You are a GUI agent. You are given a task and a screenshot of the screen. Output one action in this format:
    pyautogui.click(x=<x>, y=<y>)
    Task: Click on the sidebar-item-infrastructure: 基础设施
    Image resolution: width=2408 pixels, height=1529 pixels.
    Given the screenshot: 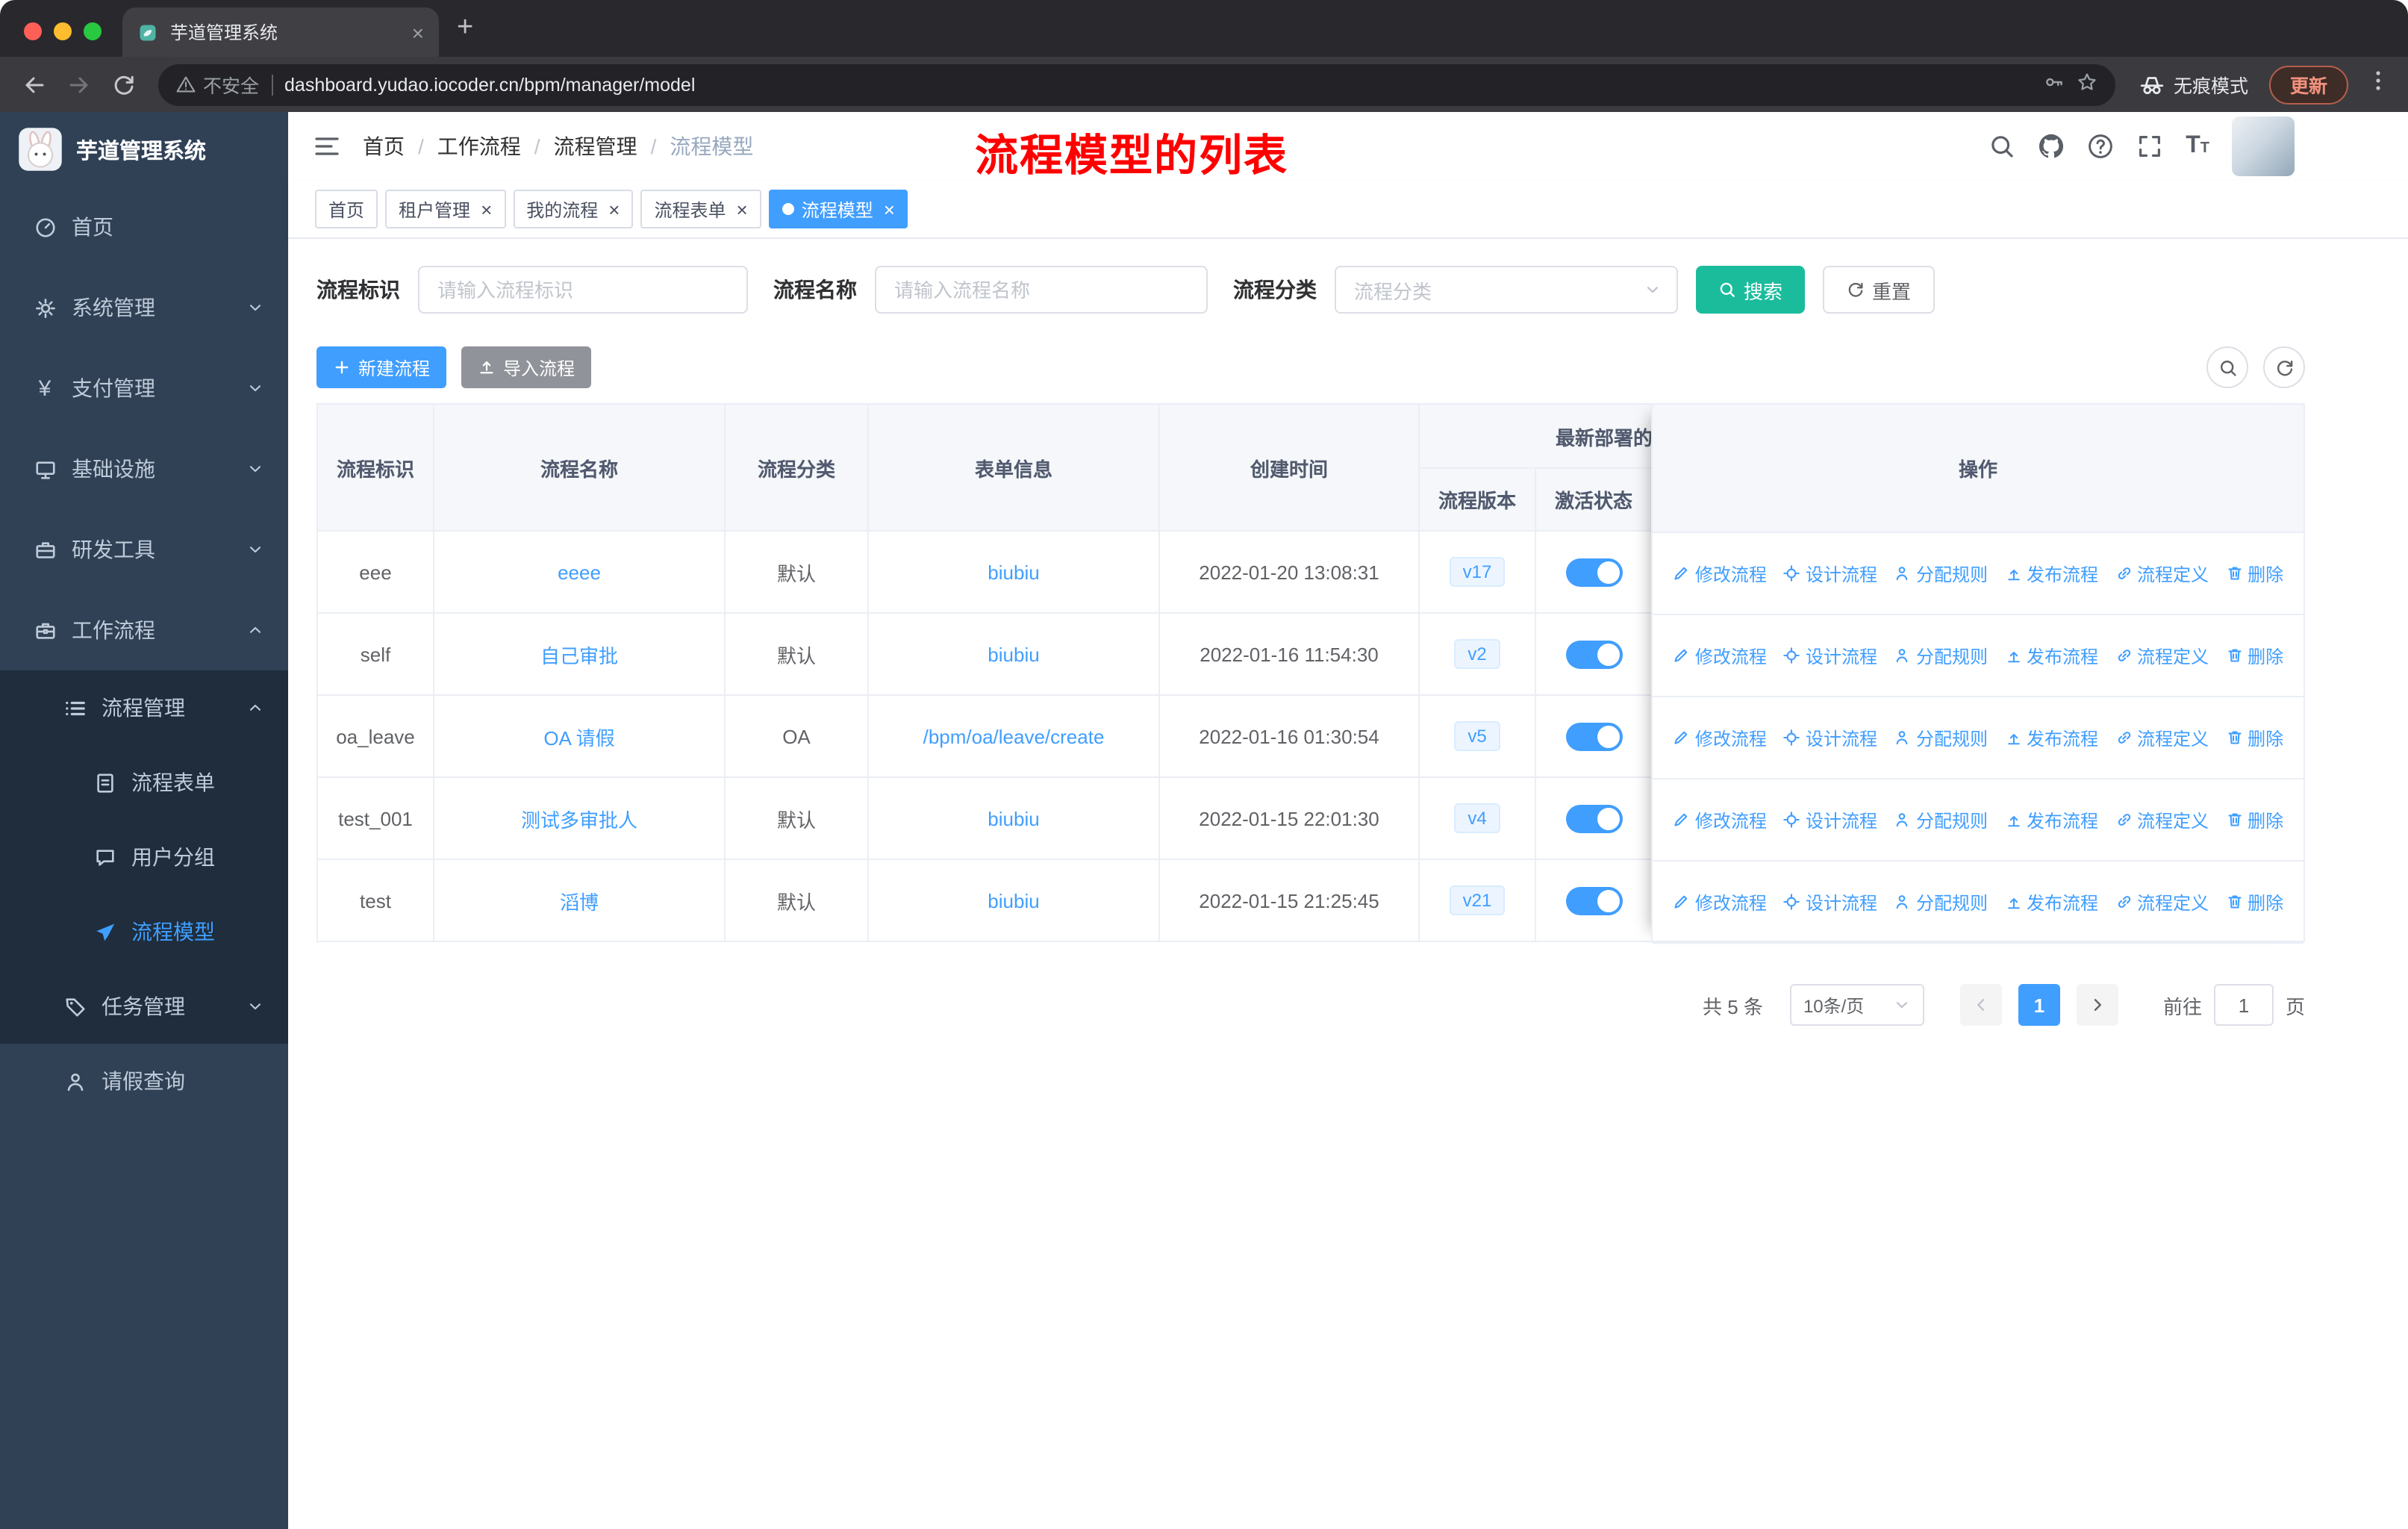 What is the action you would take?
    pyautogui.click(x=144, y=469)
    